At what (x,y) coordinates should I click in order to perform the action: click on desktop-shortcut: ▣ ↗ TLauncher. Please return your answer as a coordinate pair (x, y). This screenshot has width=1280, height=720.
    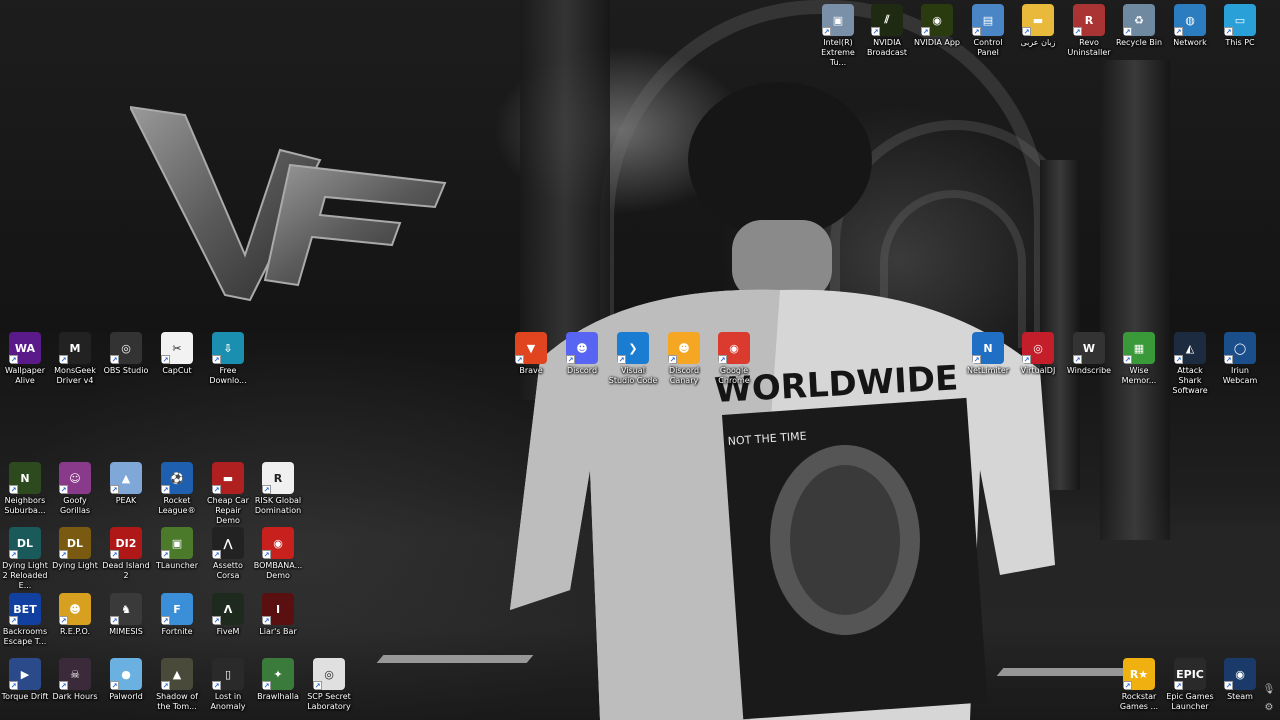
    Looking at the image, I should click on (177, 549).